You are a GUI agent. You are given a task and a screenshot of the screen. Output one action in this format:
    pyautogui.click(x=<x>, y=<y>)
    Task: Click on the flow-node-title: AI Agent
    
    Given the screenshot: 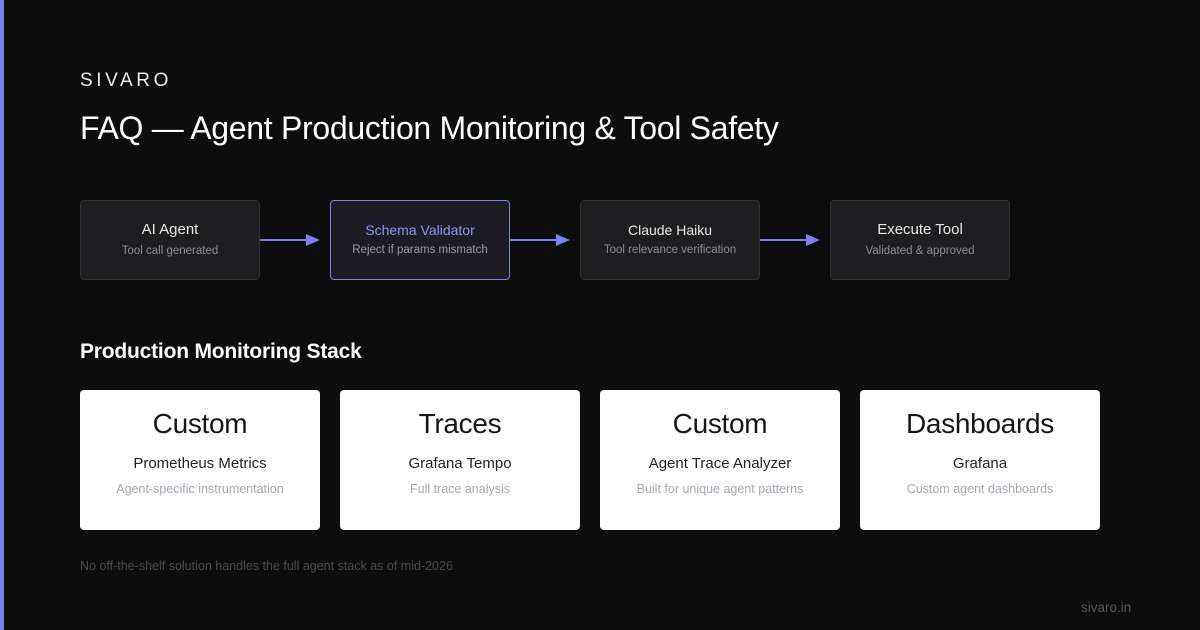 What is the action you would take?
    pyautogui.click(x=170, y=230)
    